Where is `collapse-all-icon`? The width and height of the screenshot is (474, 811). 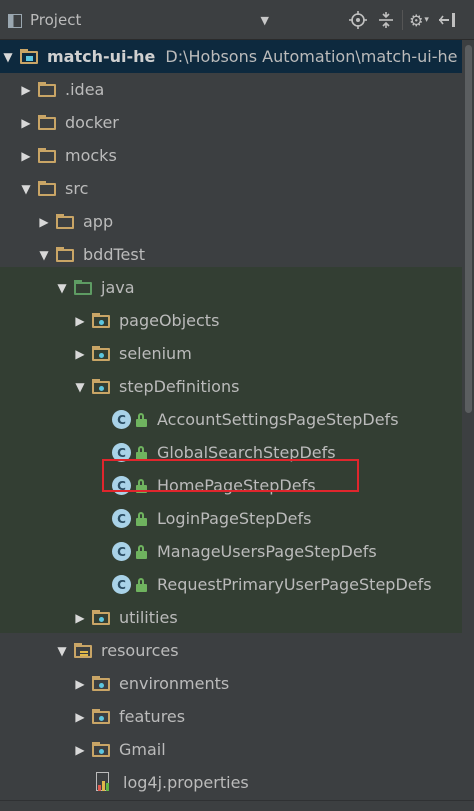
collapse-all-icon is located at coordinates (386, 20).